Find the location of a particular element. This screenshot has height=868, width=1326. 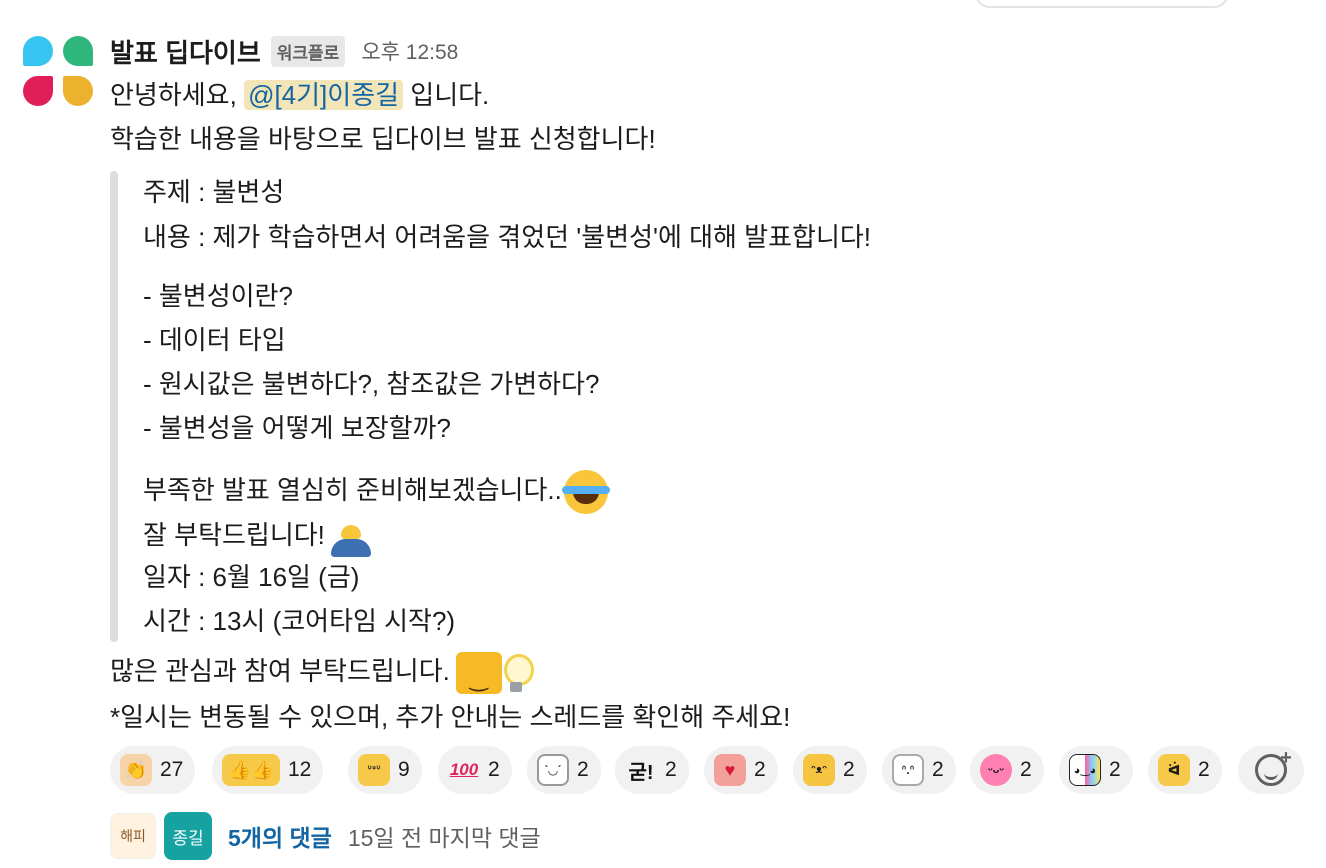

hundred-icon: 100 is located at coordinates (464, 769).